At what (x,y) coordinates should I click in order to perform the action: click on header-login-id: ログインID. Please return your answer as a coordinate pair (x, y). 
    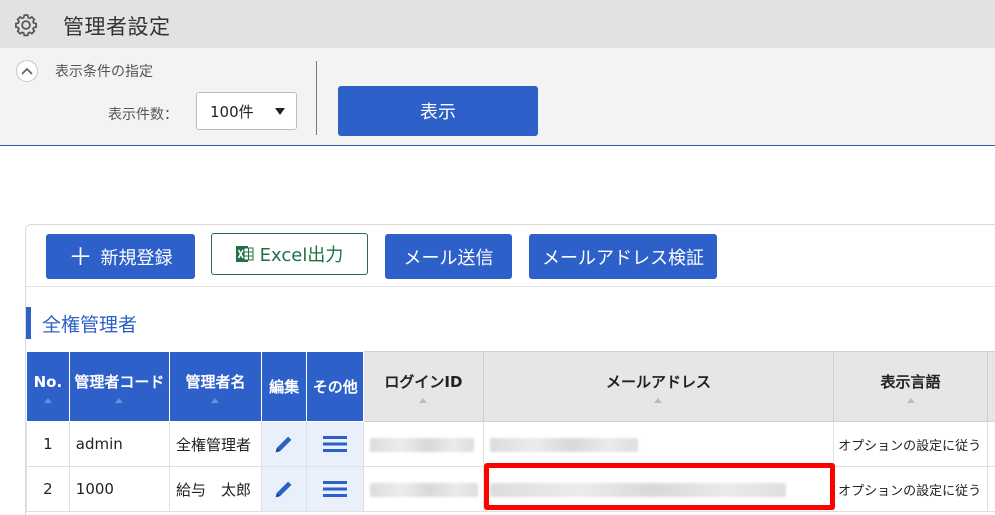
    Looking at the image, I should click on (423, 386).